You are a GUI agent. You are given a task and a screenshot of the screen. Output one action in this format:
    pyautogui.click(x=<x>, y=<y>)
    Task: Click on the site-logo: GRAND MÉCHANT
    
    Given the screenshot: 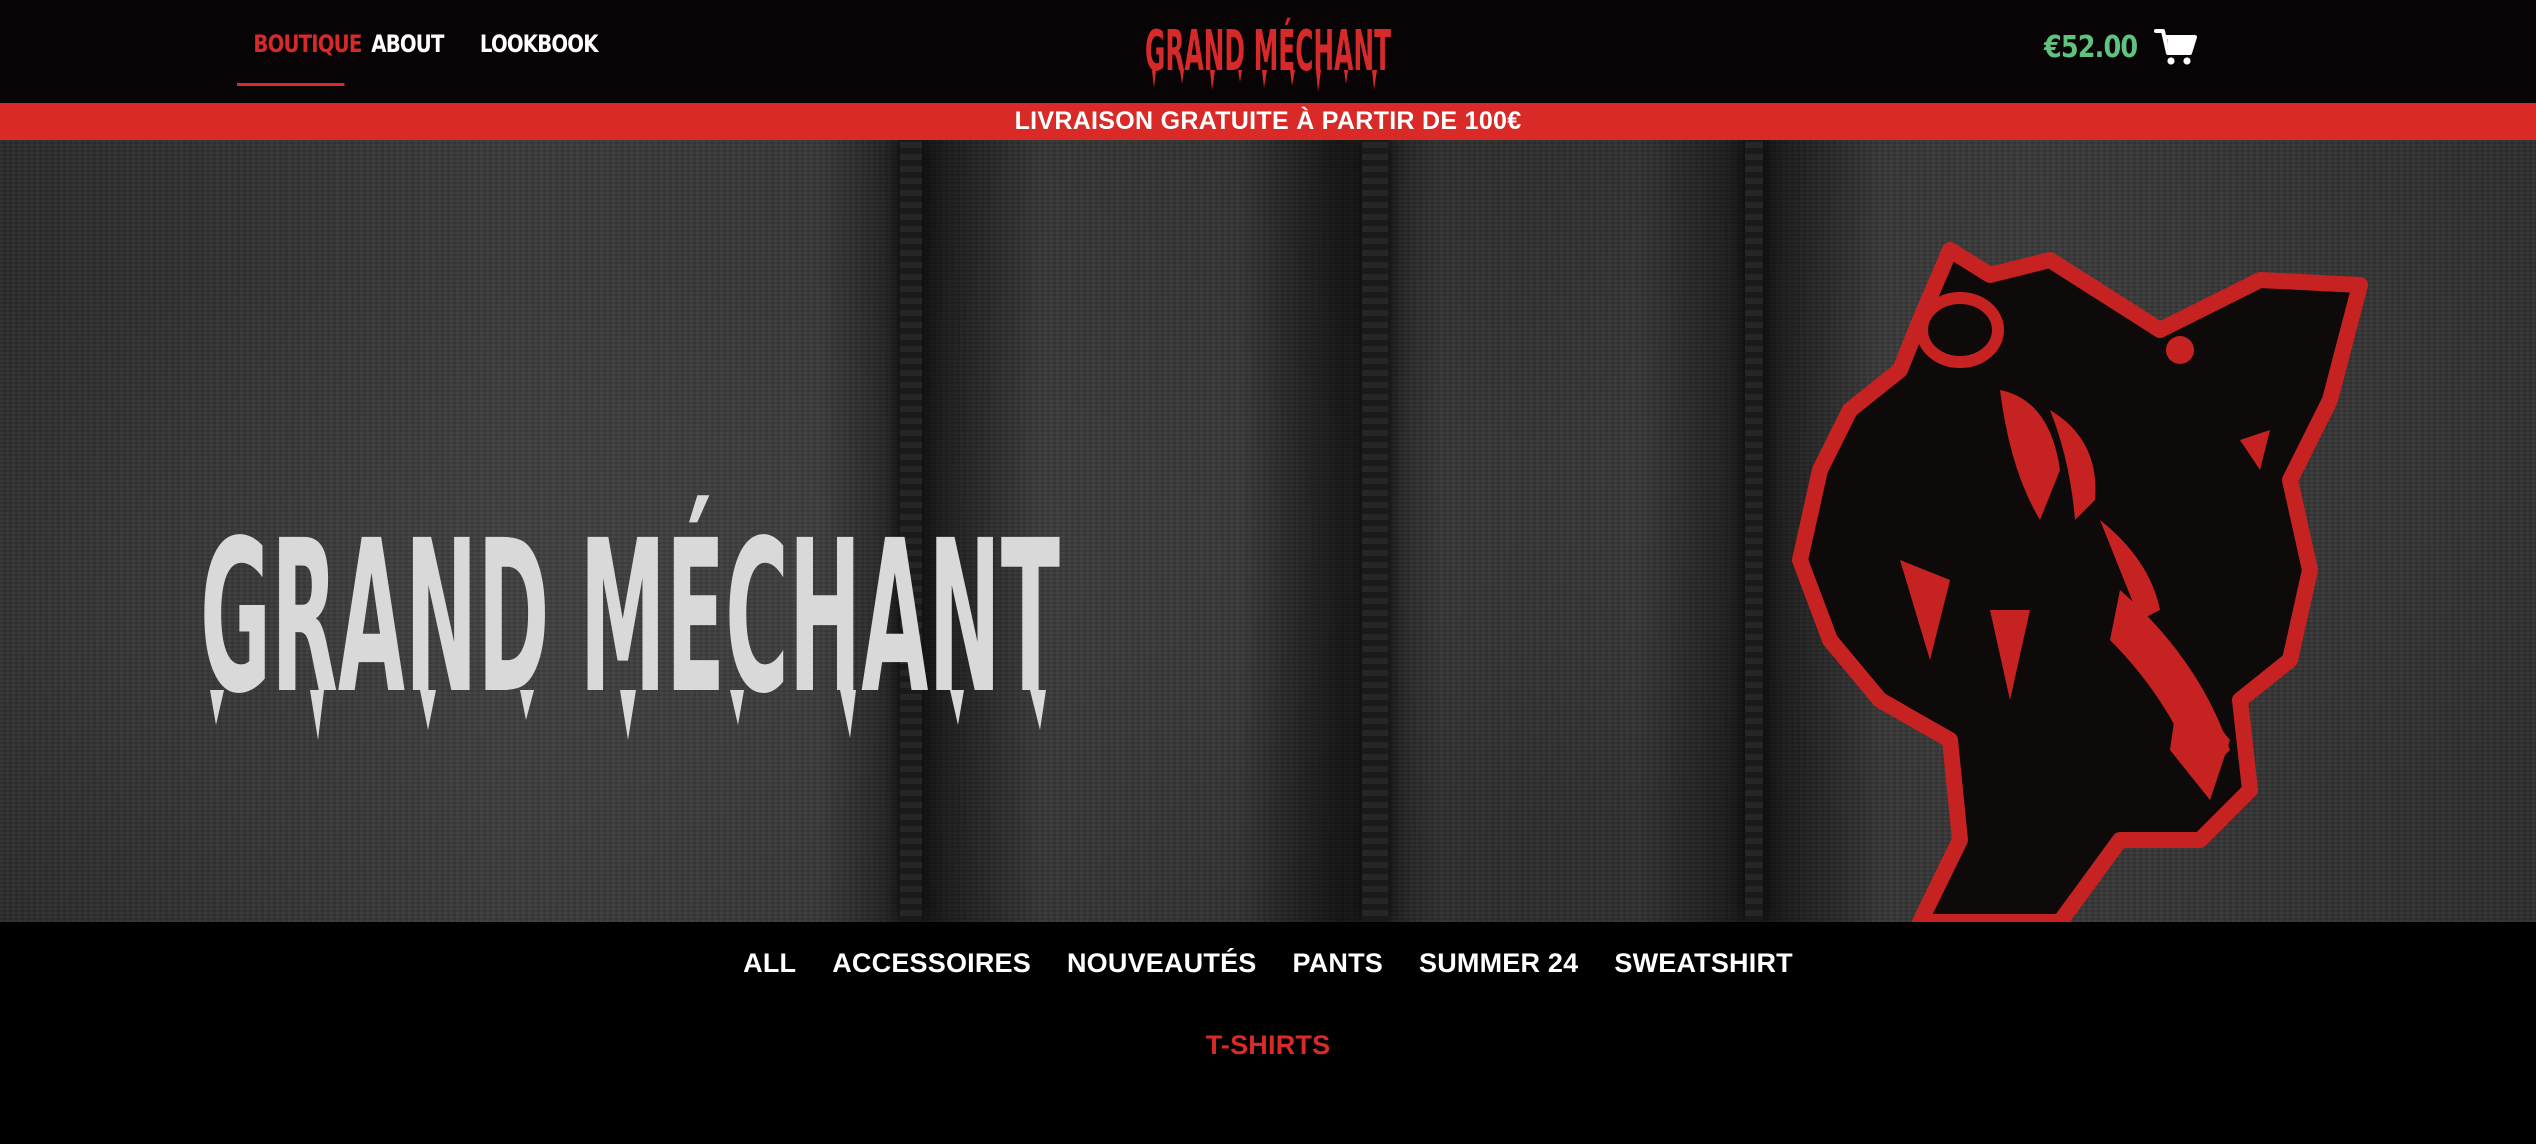 What is the action you would take?
    pyautogui.click(x=1268, y=51)
    